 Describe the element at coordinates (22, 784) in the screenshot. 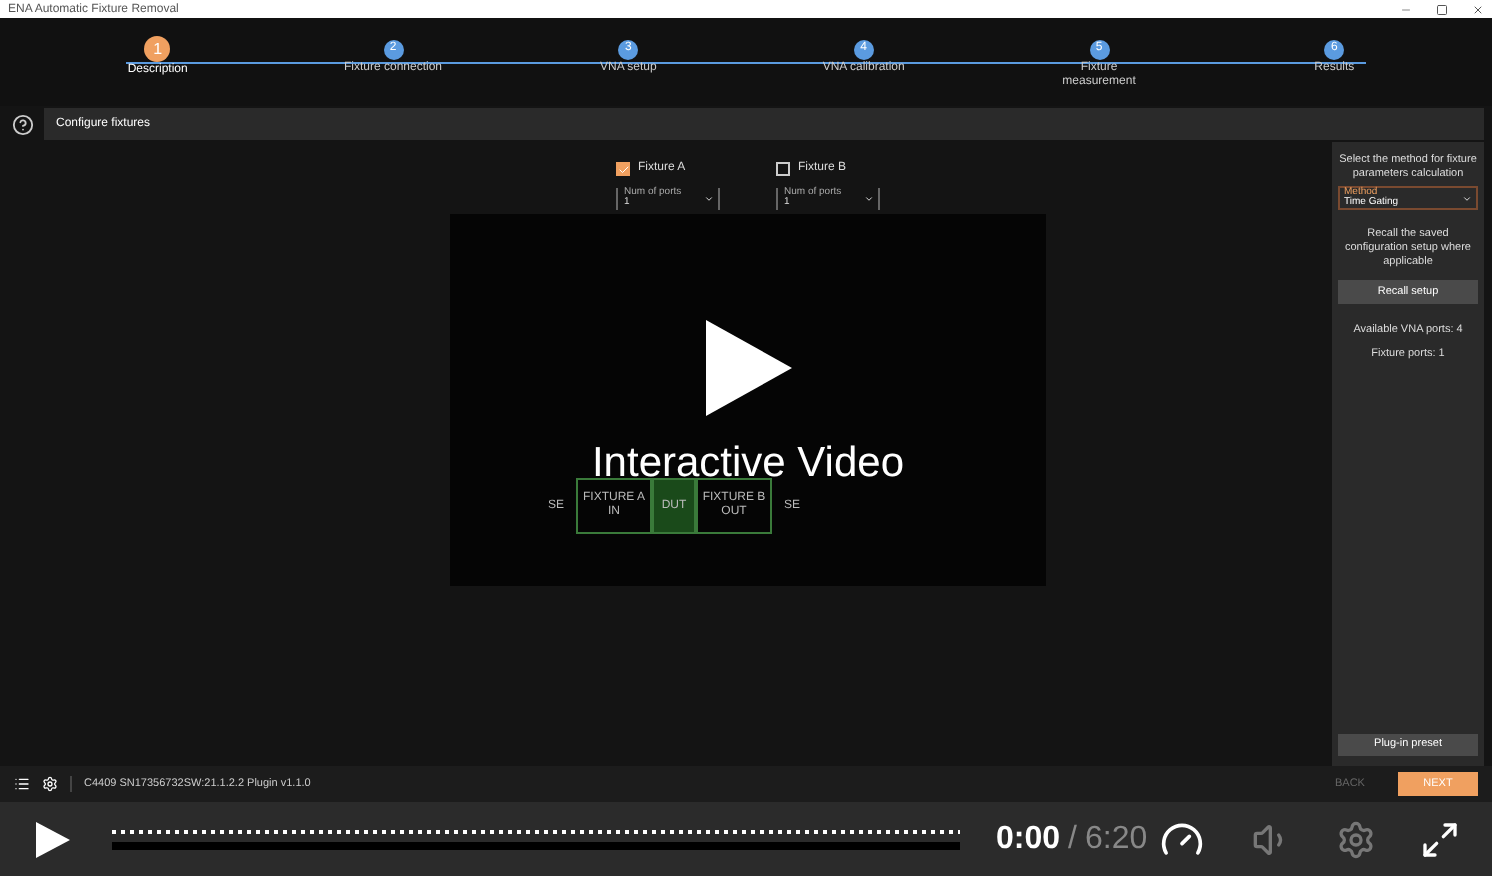

I see `list-icon` at that location.